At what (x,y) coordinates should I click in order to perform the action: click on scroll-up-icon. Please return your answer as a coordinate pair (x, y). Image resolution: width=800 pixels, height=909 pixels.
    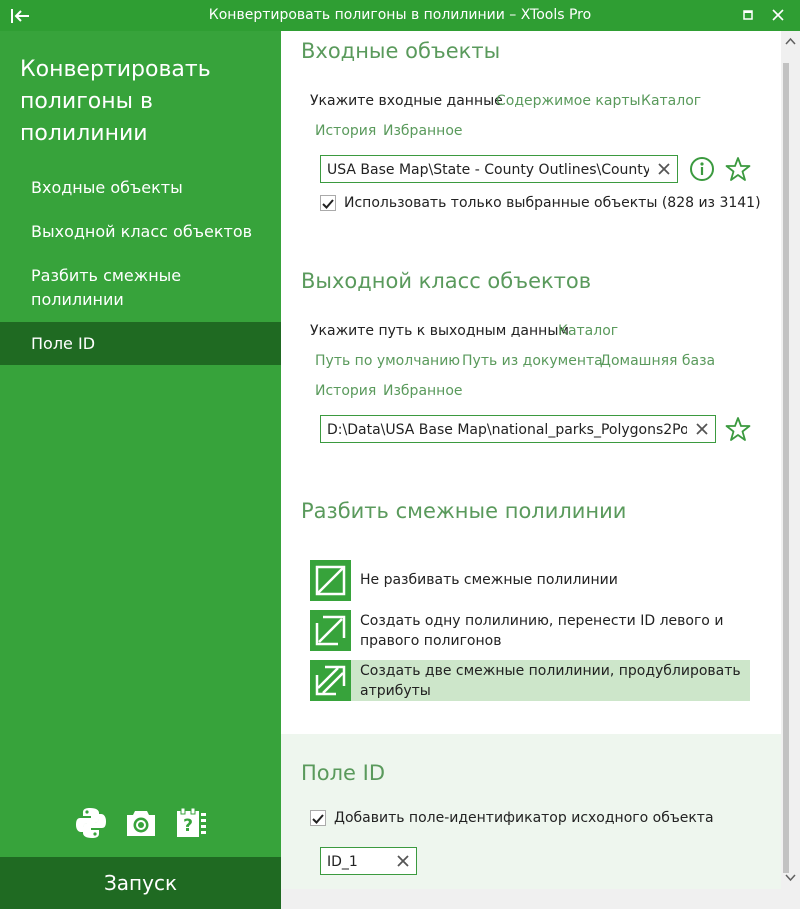
    Looking at the image, I should click on (790, 41).